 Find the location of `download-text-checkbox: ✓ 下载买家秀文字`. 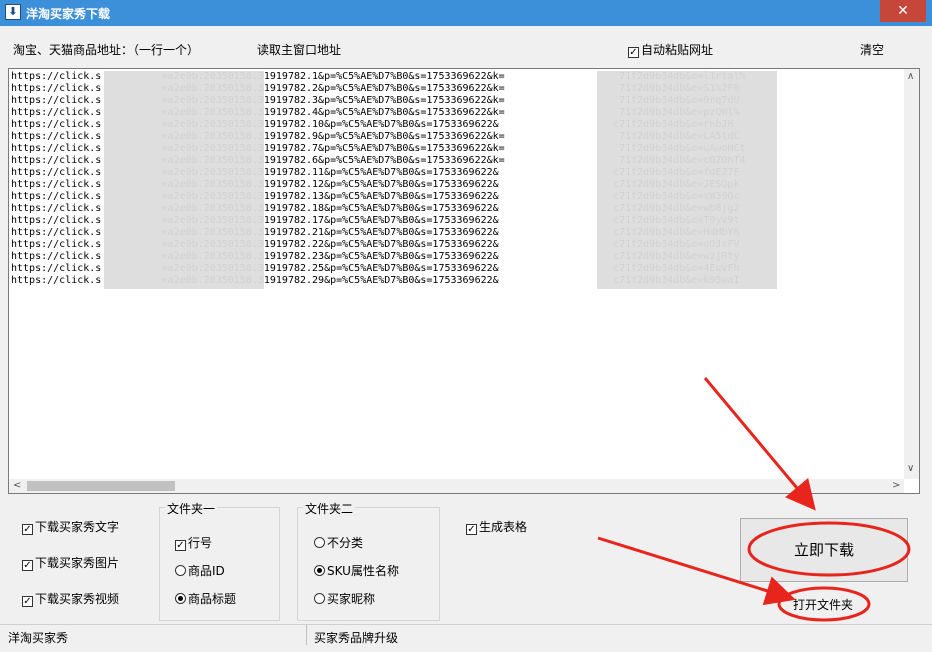

download-text-checkbox: ✓ 下载买家秀文字 is located at coordinates (70, 526).